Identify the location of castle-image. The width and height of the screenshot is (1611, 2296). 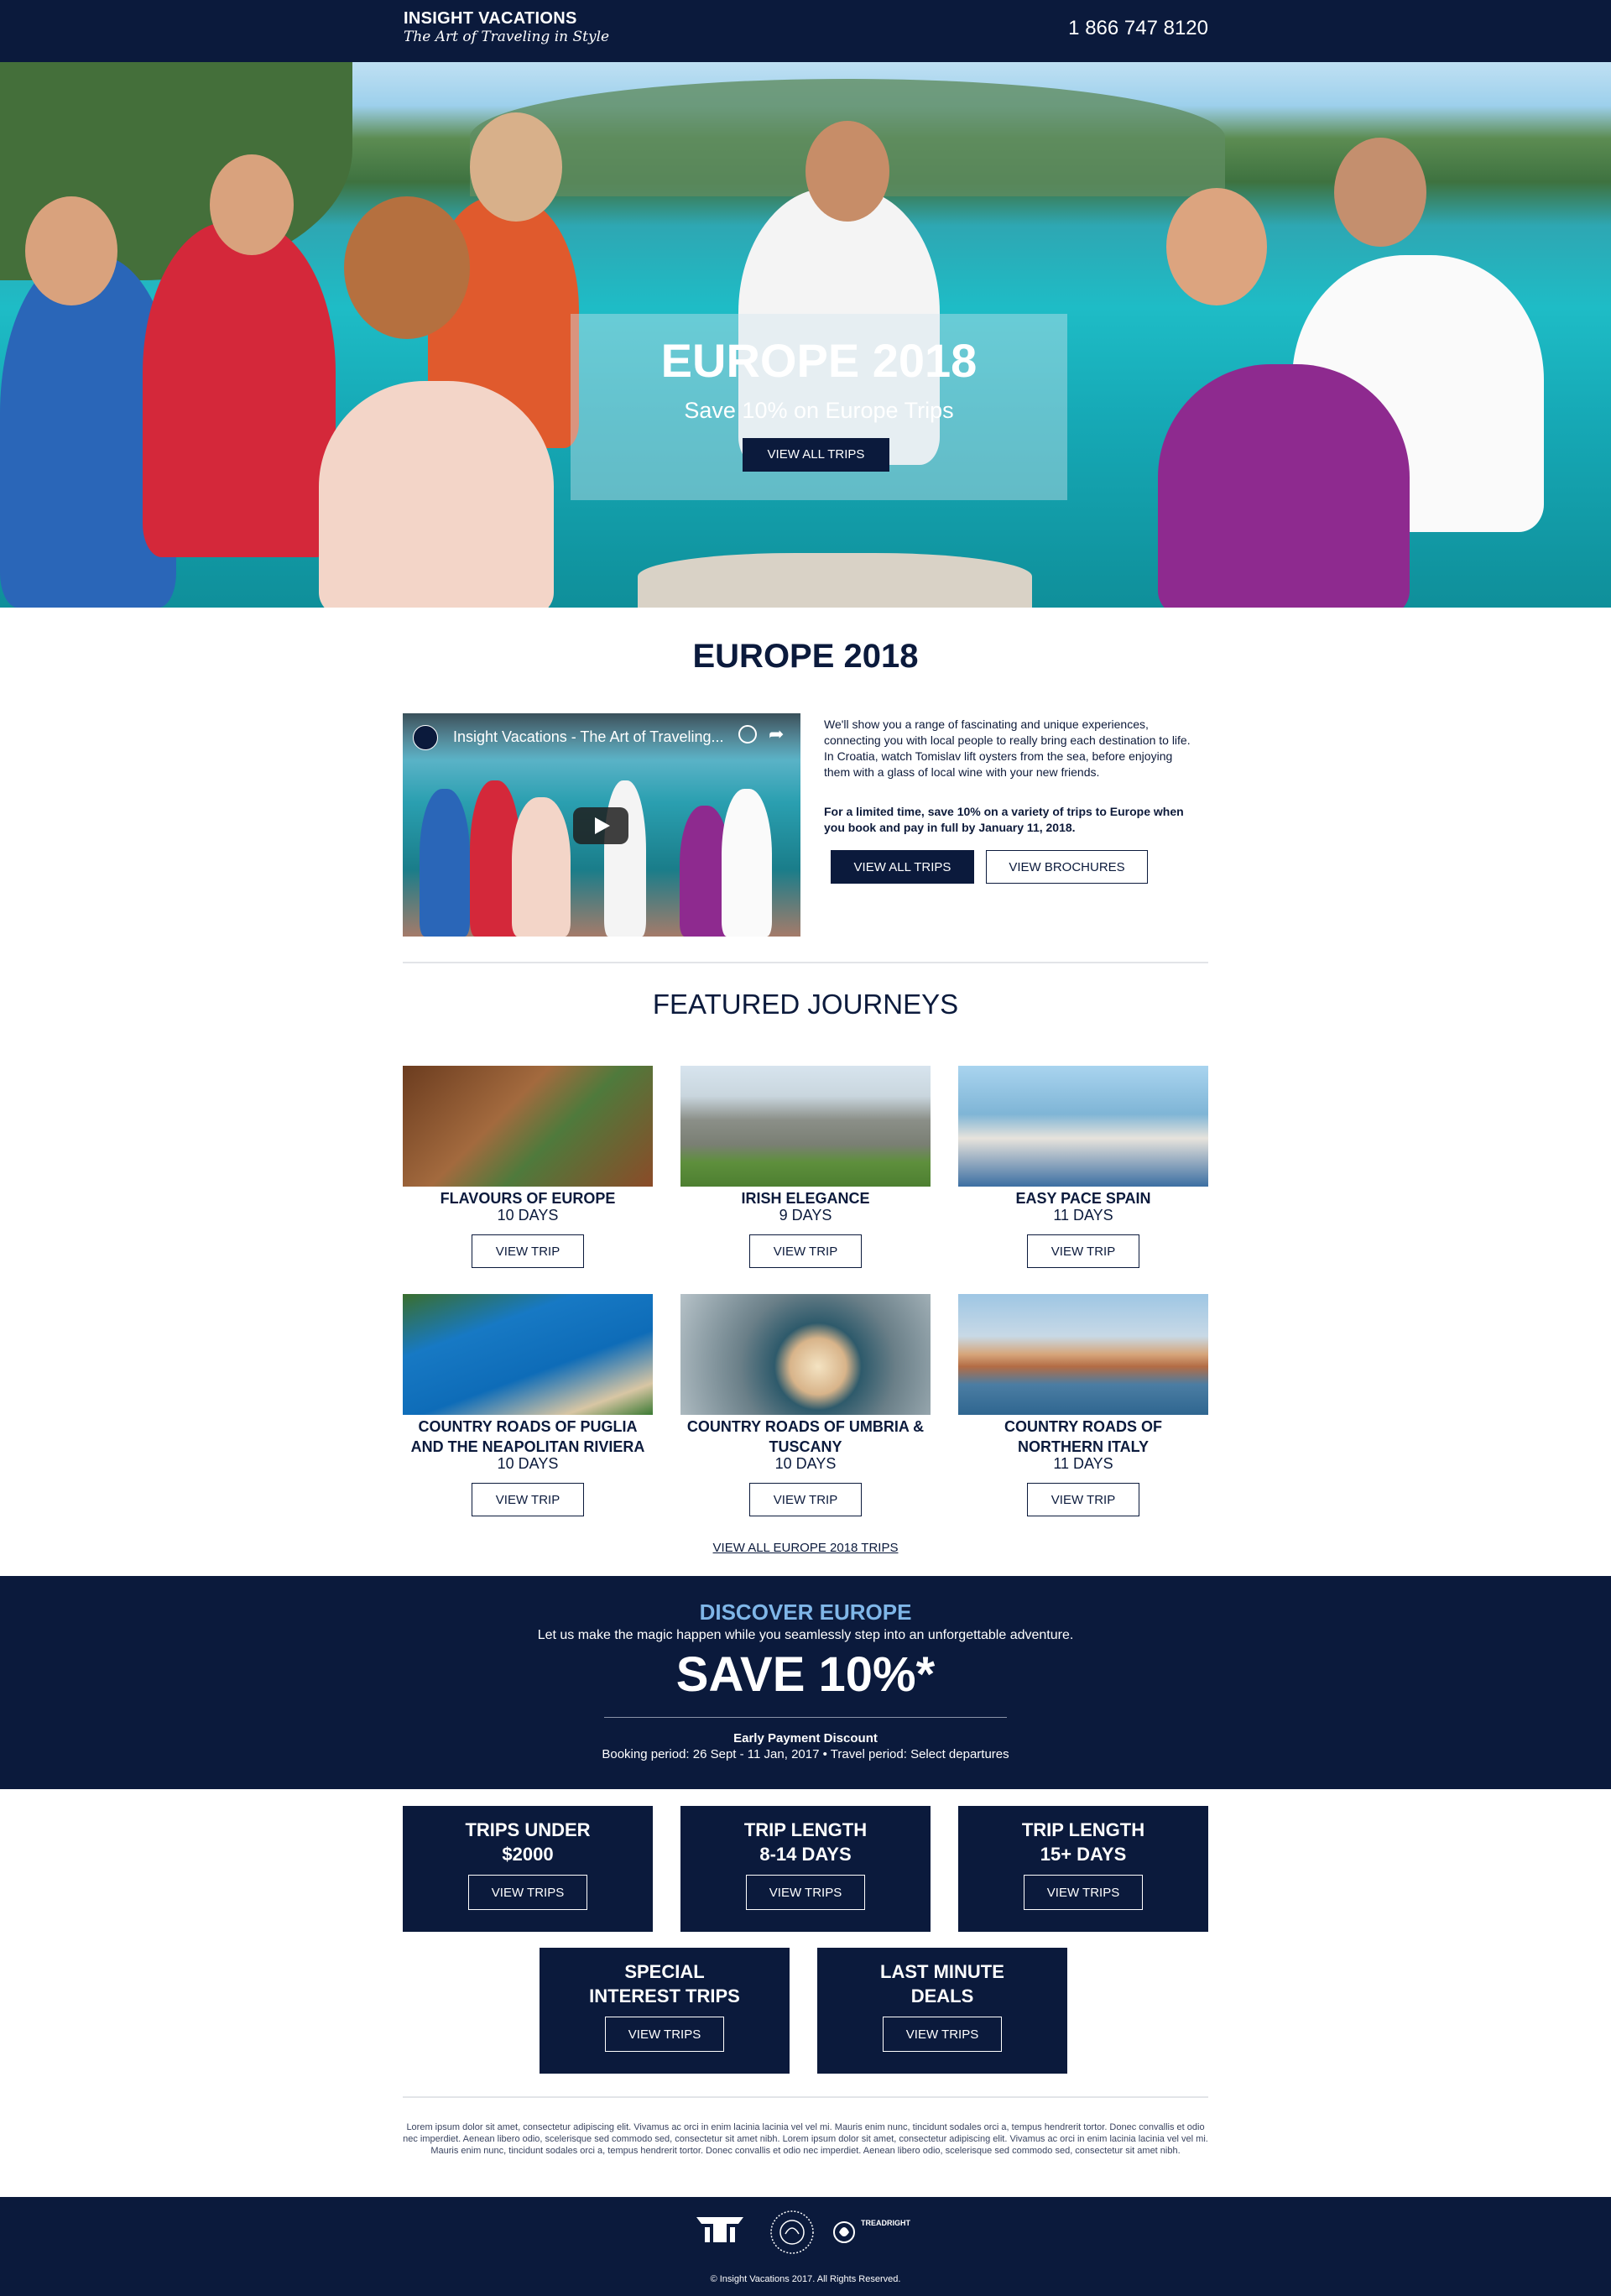
(806, 1126).